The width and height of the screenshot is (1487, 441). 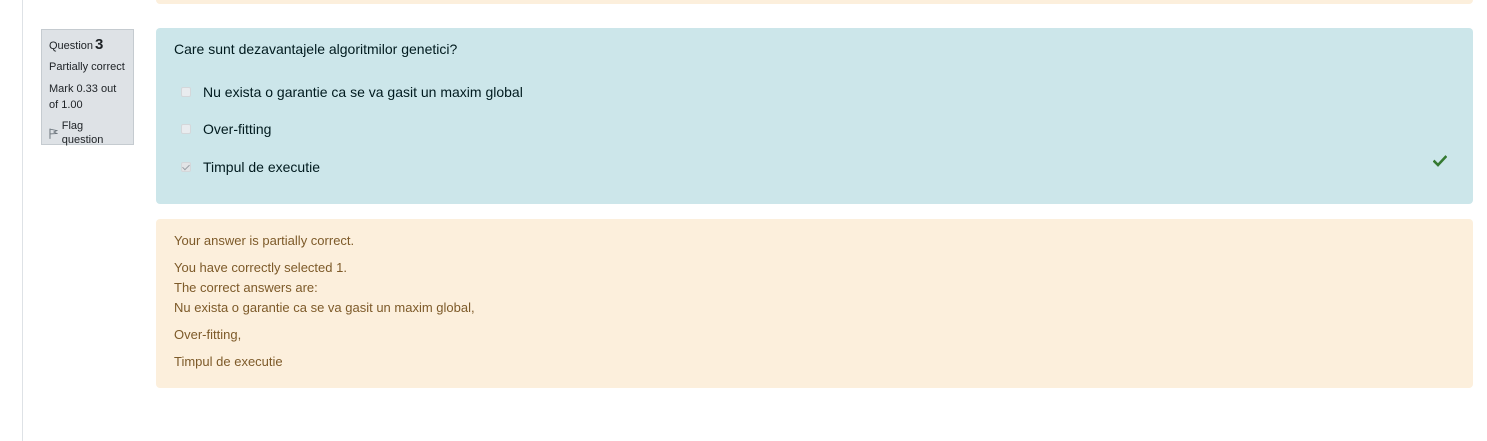 I want to click on feedback-summary: Your answer is partially correct., so click(x=264, y=240).